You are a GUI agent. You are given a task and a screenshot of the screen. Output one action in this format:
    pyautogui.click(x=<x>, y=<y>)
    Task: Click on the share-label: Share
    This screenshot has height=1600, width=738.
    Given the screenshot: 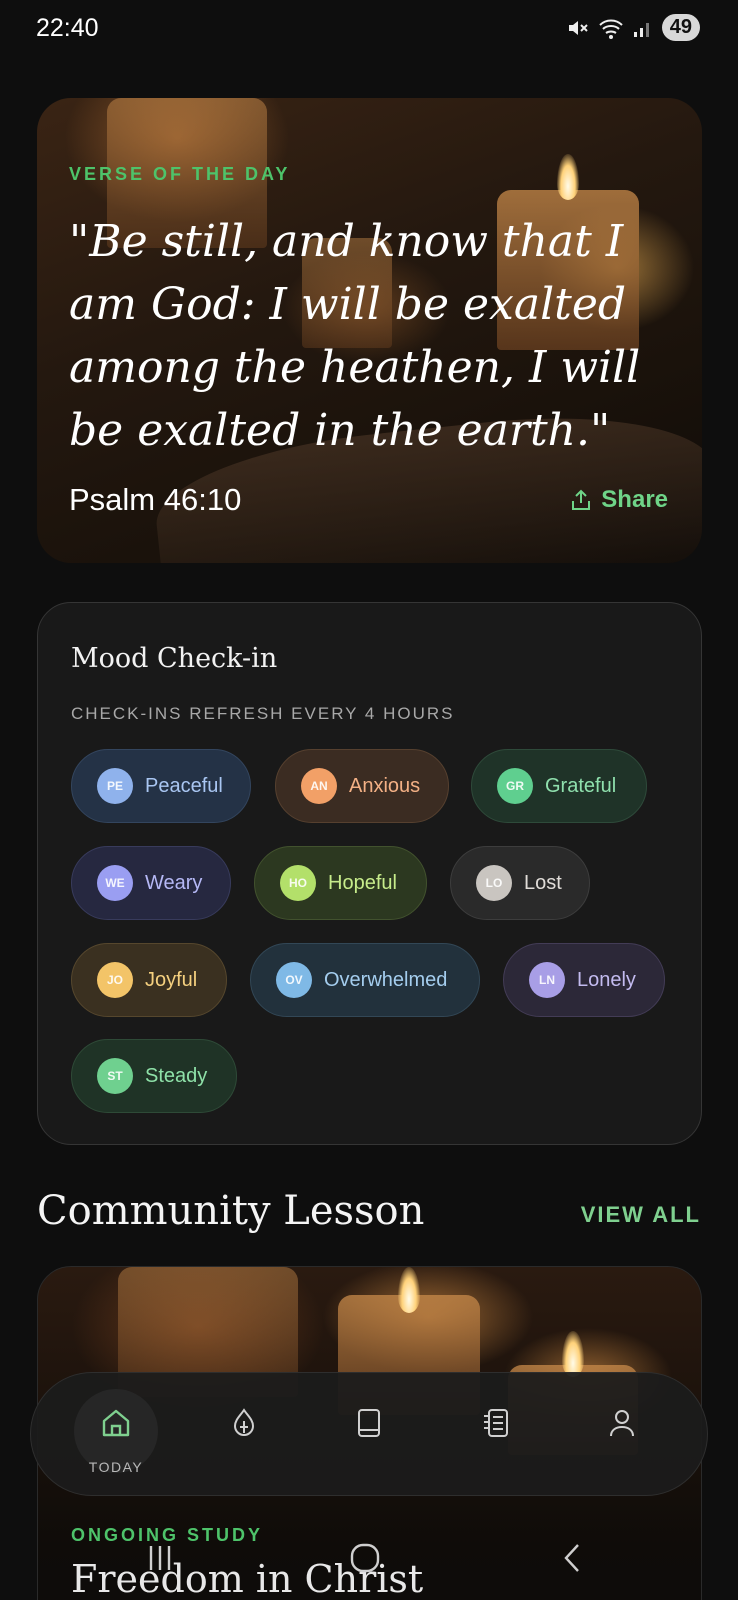 What is the action you would take?
    pyautogui.click(x=634, y=499)
    